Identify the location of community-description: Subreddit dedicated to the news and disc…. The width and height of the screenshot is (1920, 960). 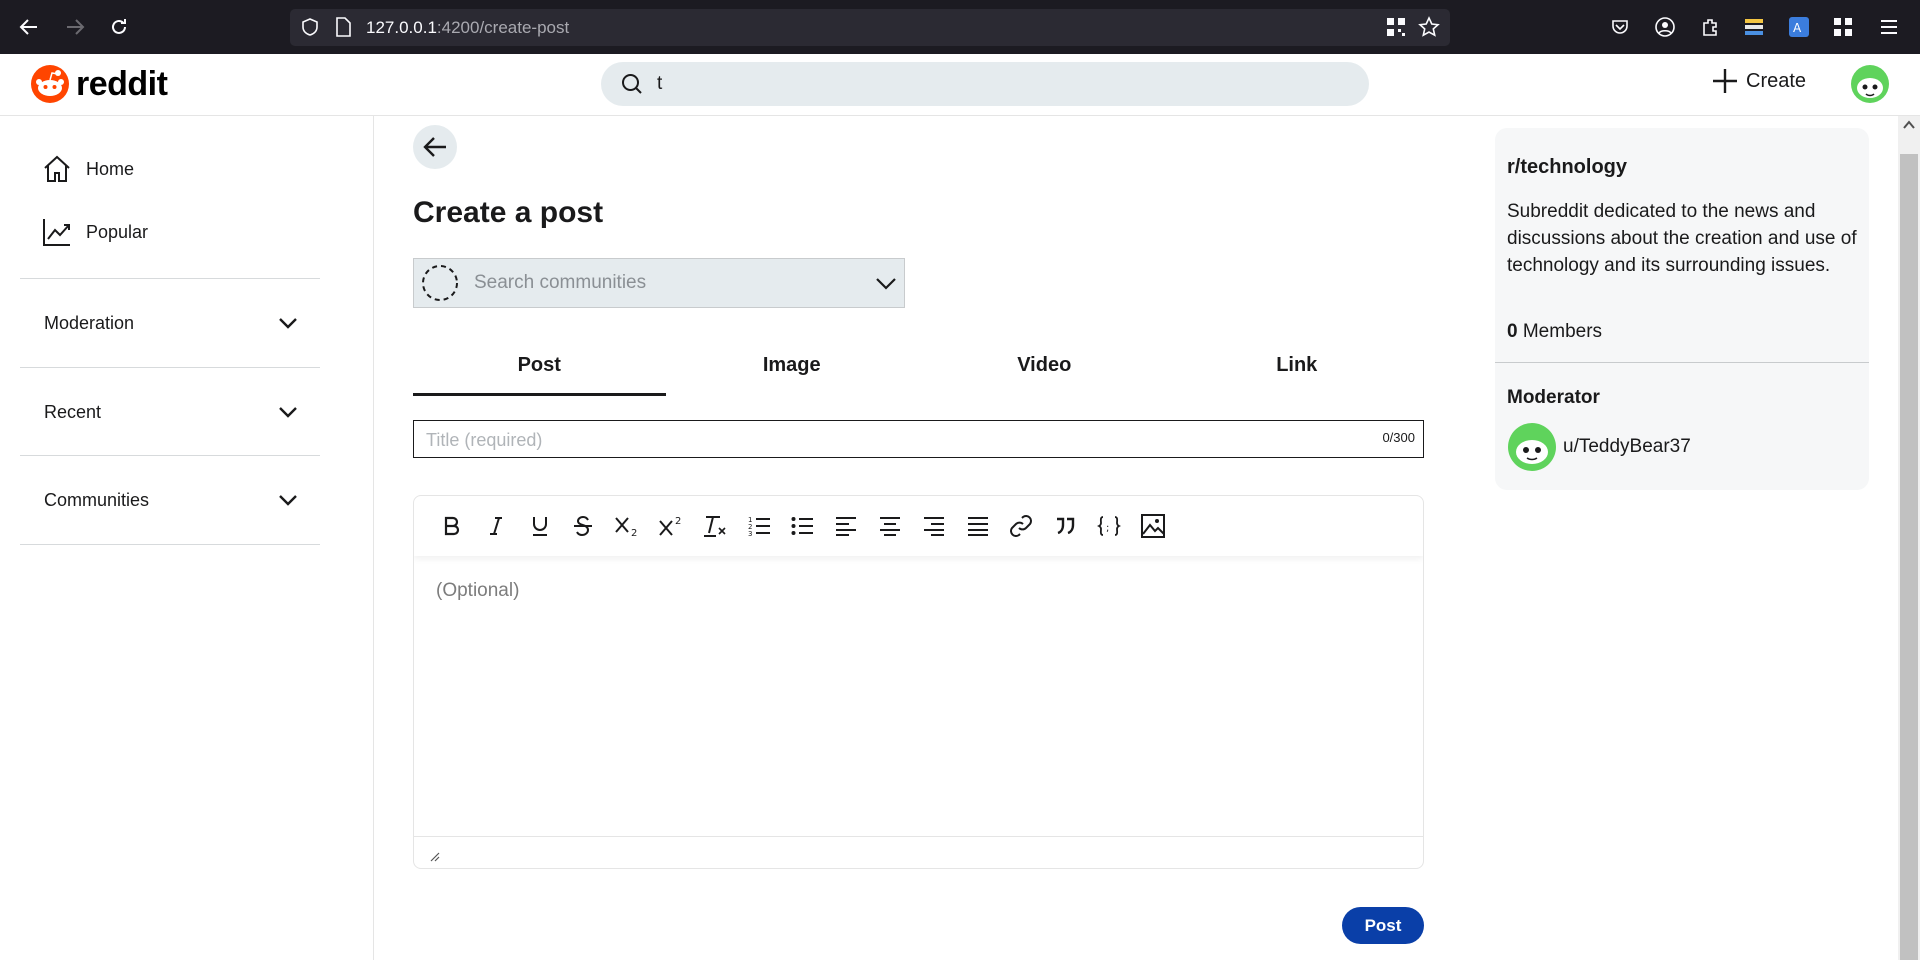
(1682, 238).